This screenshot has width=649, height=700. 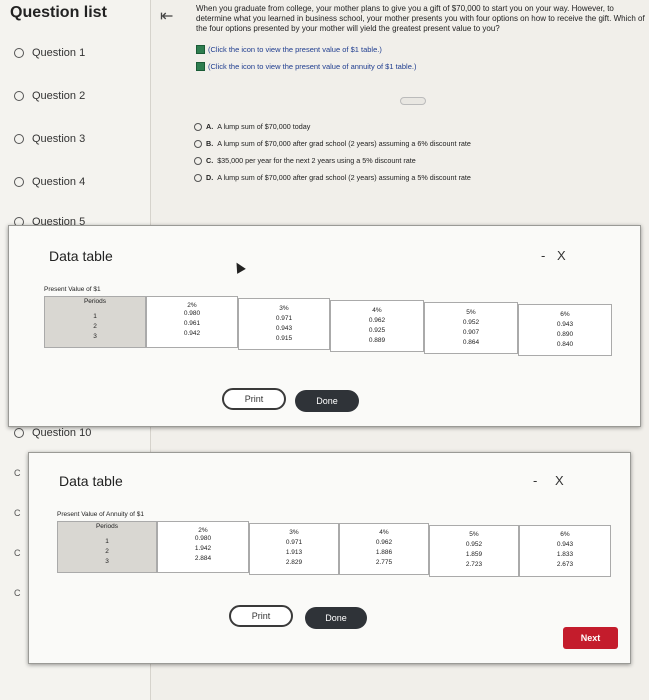 What do you see at coordinates (166, 16) in the screenshot?
I see `collapse-left-icon: ⇤` at bounding box center [166, 16].